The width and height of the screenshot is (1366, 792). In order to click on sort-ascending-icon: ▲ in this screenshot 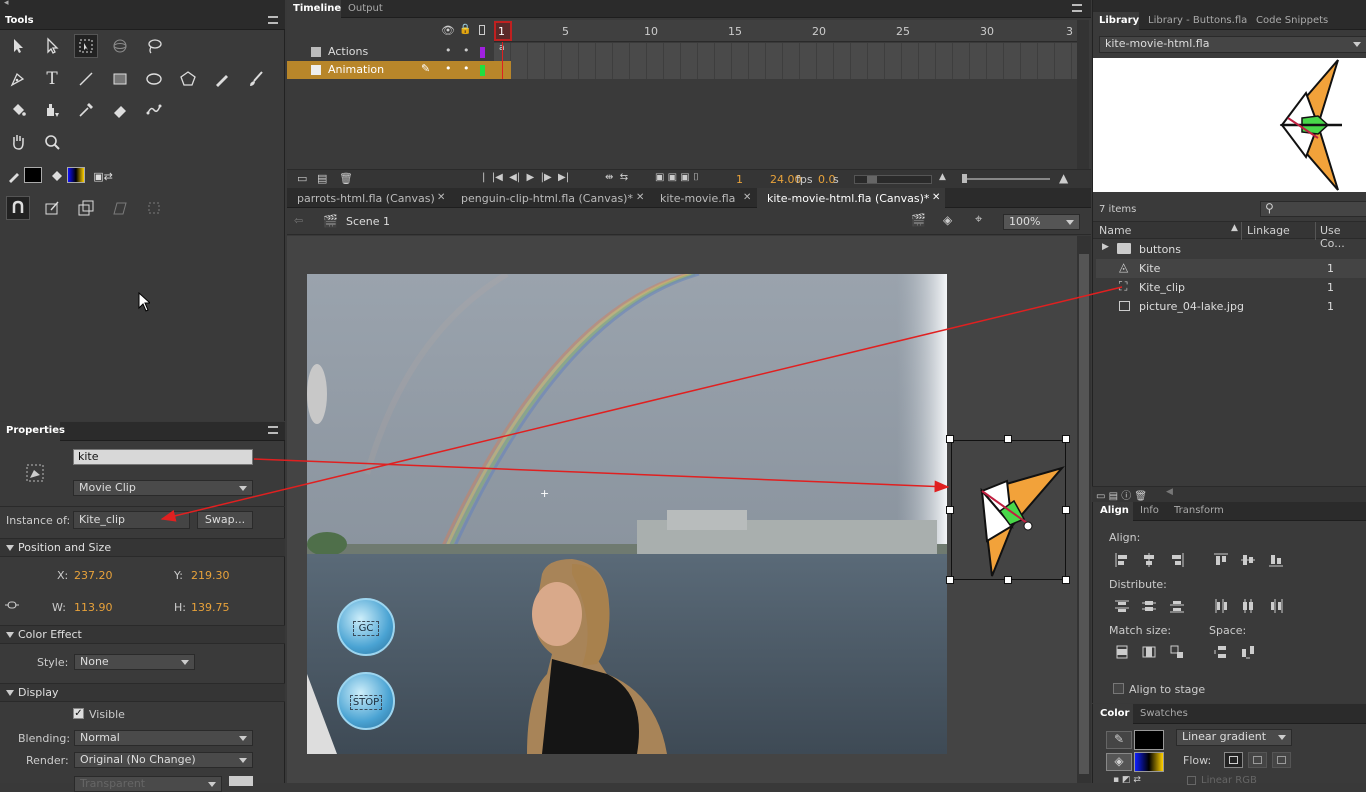, I will do `click(1234, 228)`.